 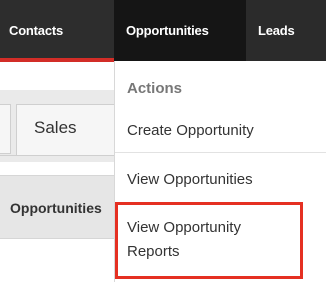 I want to click on tab-divider, so click(x=57, y=155).